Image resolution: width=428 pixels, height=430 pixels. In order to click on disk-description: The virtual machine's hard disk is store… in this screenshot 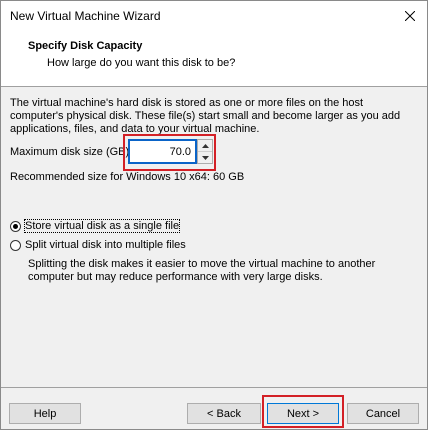, I will do `click(205, 116)`.